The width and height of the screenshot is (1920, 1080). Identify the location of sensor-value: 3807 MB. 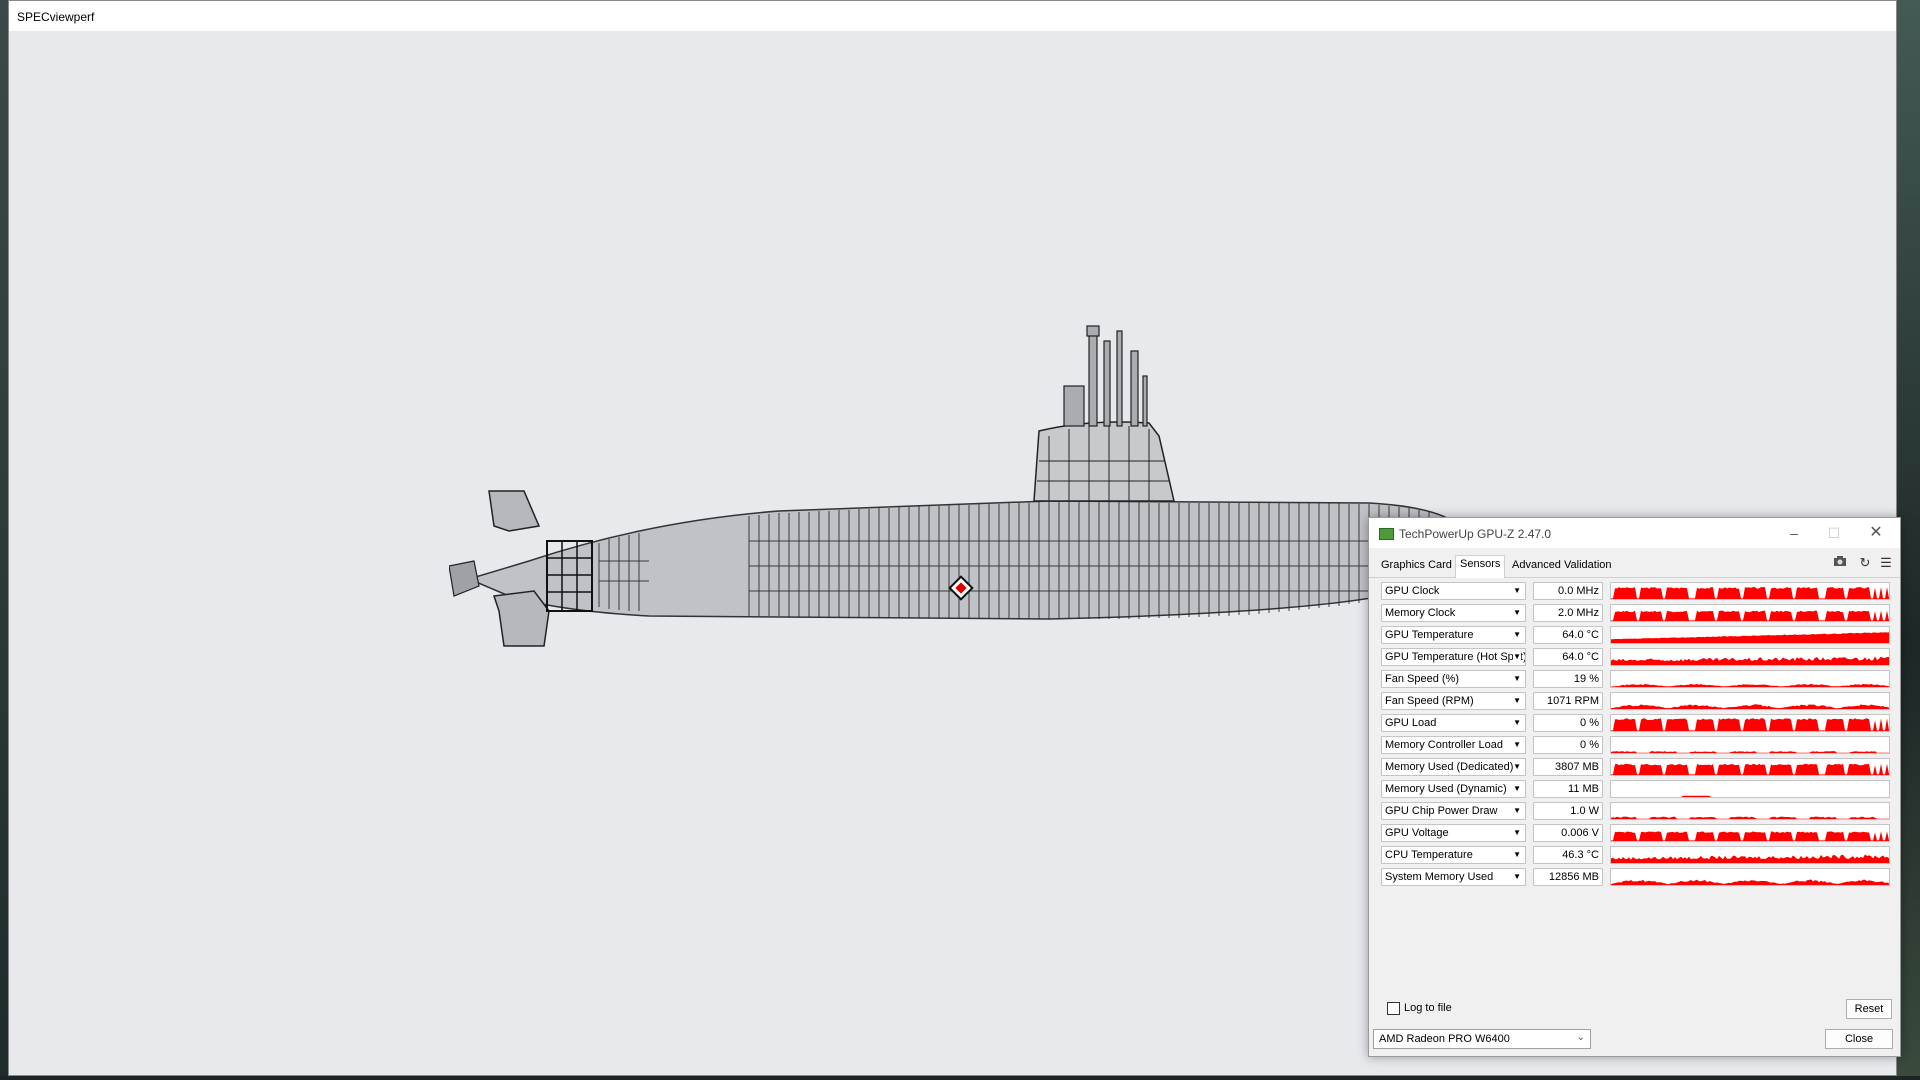
(1568, 767).